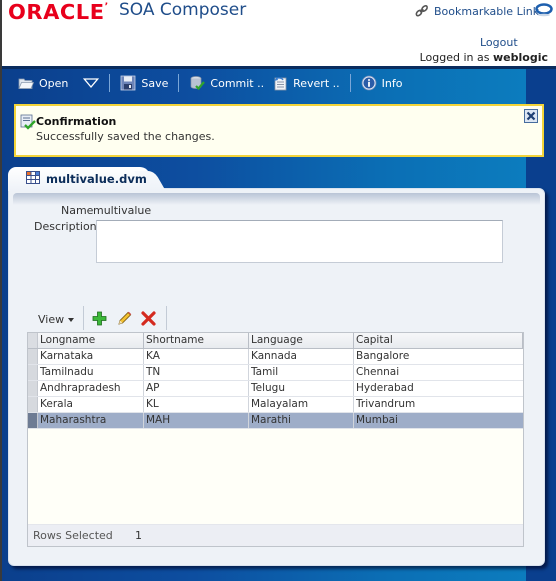 The height and width of the screenshot is (581, 556). What do you see at coordinates (544, 10) in the screenshot?
I see `oracle-o-logo-icon` at bounding box center [544, 10].